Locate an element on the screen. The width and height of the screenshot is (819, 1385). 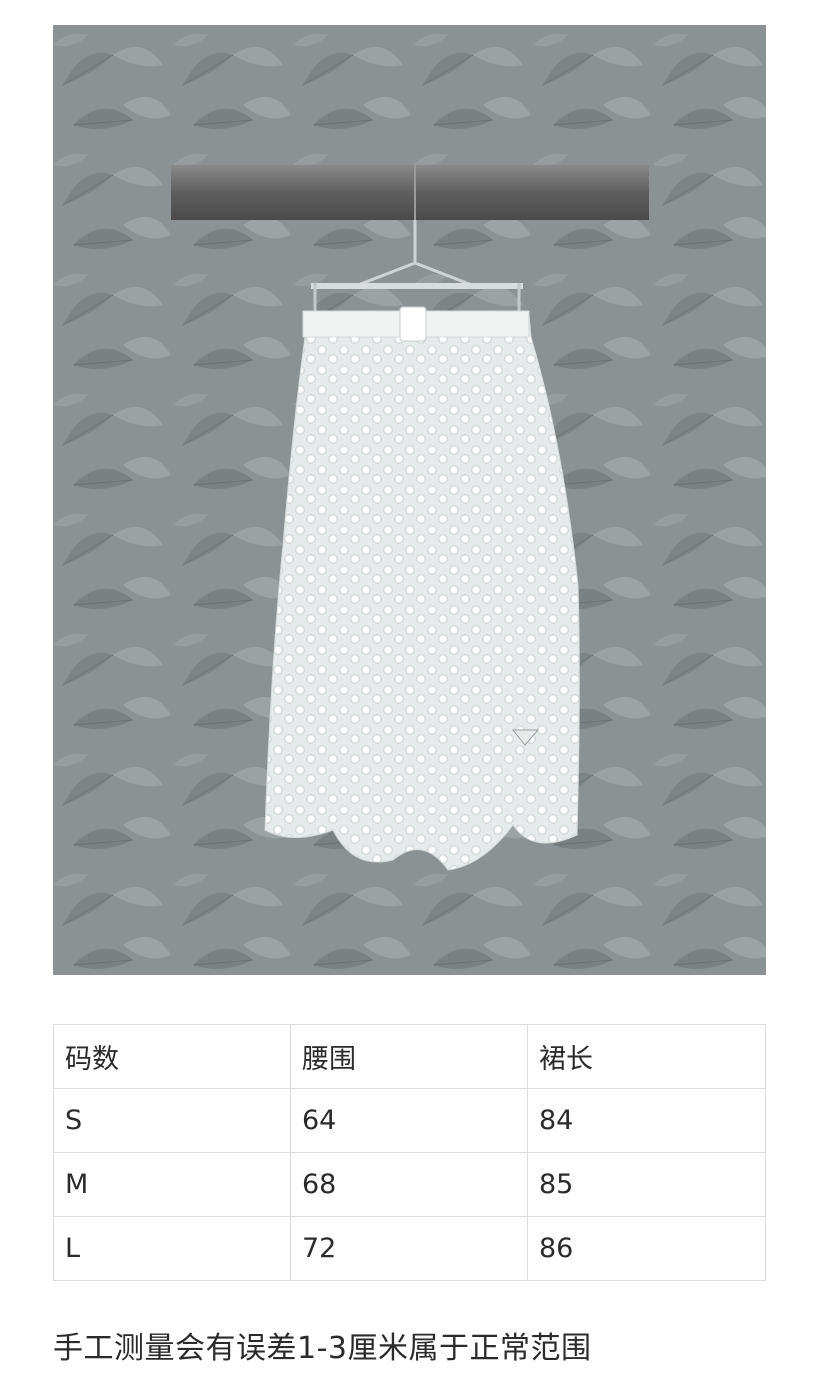
table-cell: L is located at coordinates (172, 1248).